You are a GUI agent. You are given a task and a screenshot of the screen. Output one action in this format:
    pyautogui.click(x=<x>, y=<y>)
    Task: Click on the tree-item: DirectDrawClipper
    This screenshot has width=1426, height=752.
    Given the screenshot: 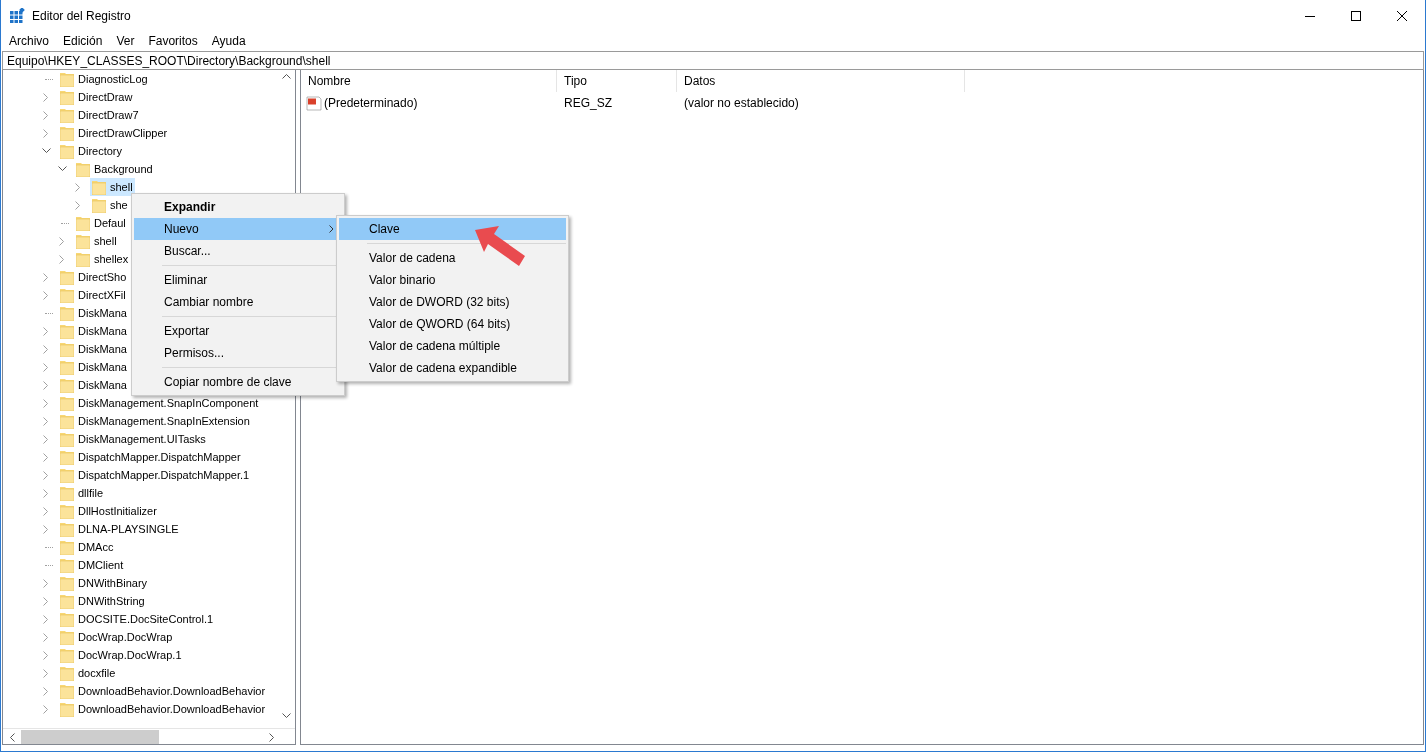 What is the action you would take?
    pyautogui.click(x=114, y=133)
    